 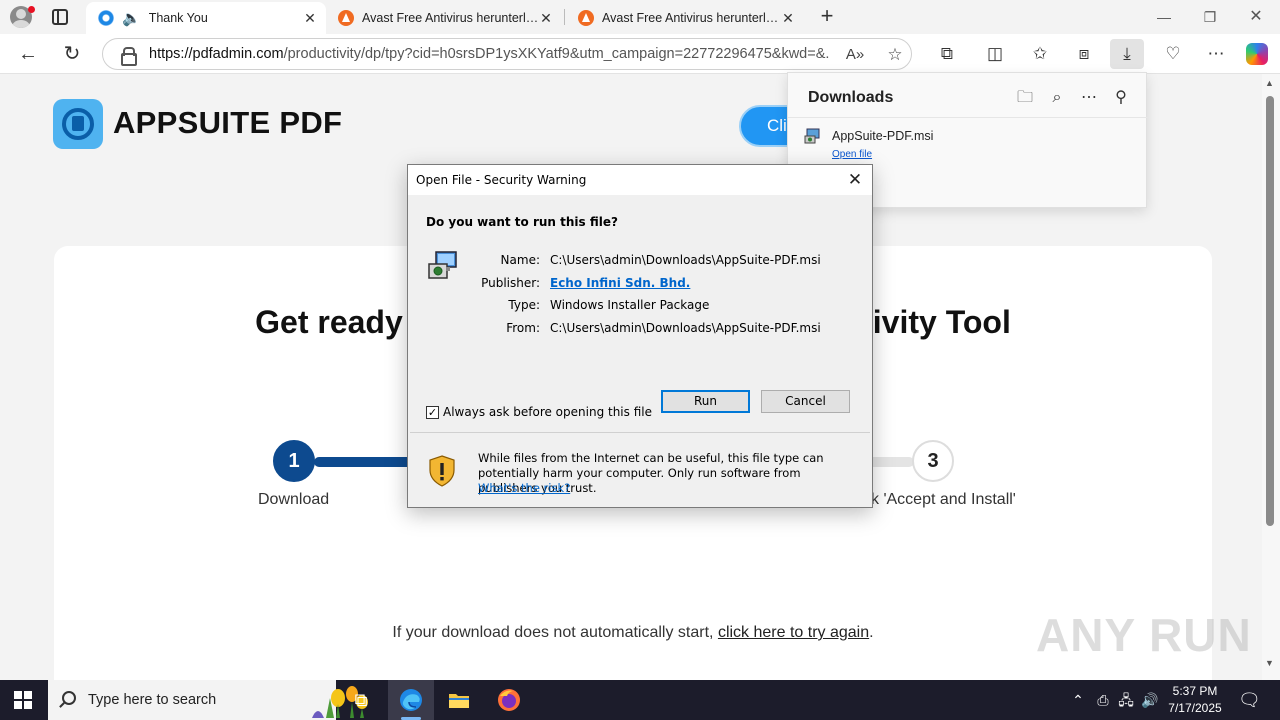 What do you see at coordinates (1256, 17) in the screenshot?
I see `window-close-icon: ✕` at bounding box center [1256, 17].